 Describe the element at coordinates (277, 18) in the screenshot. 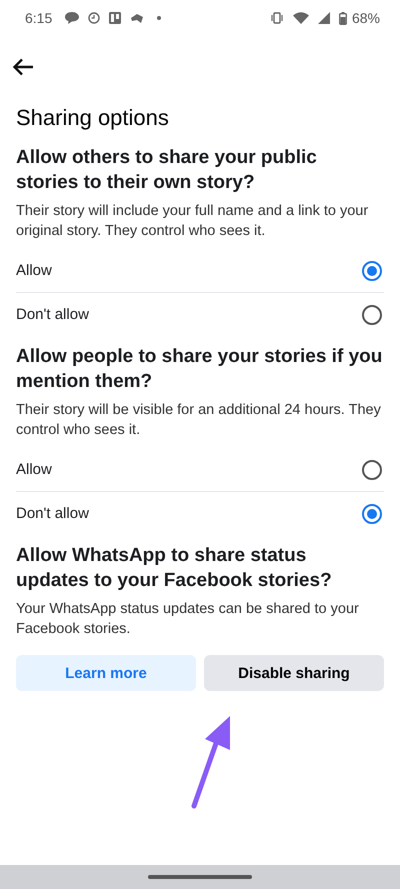

I see `vibrate-icon` at that location.